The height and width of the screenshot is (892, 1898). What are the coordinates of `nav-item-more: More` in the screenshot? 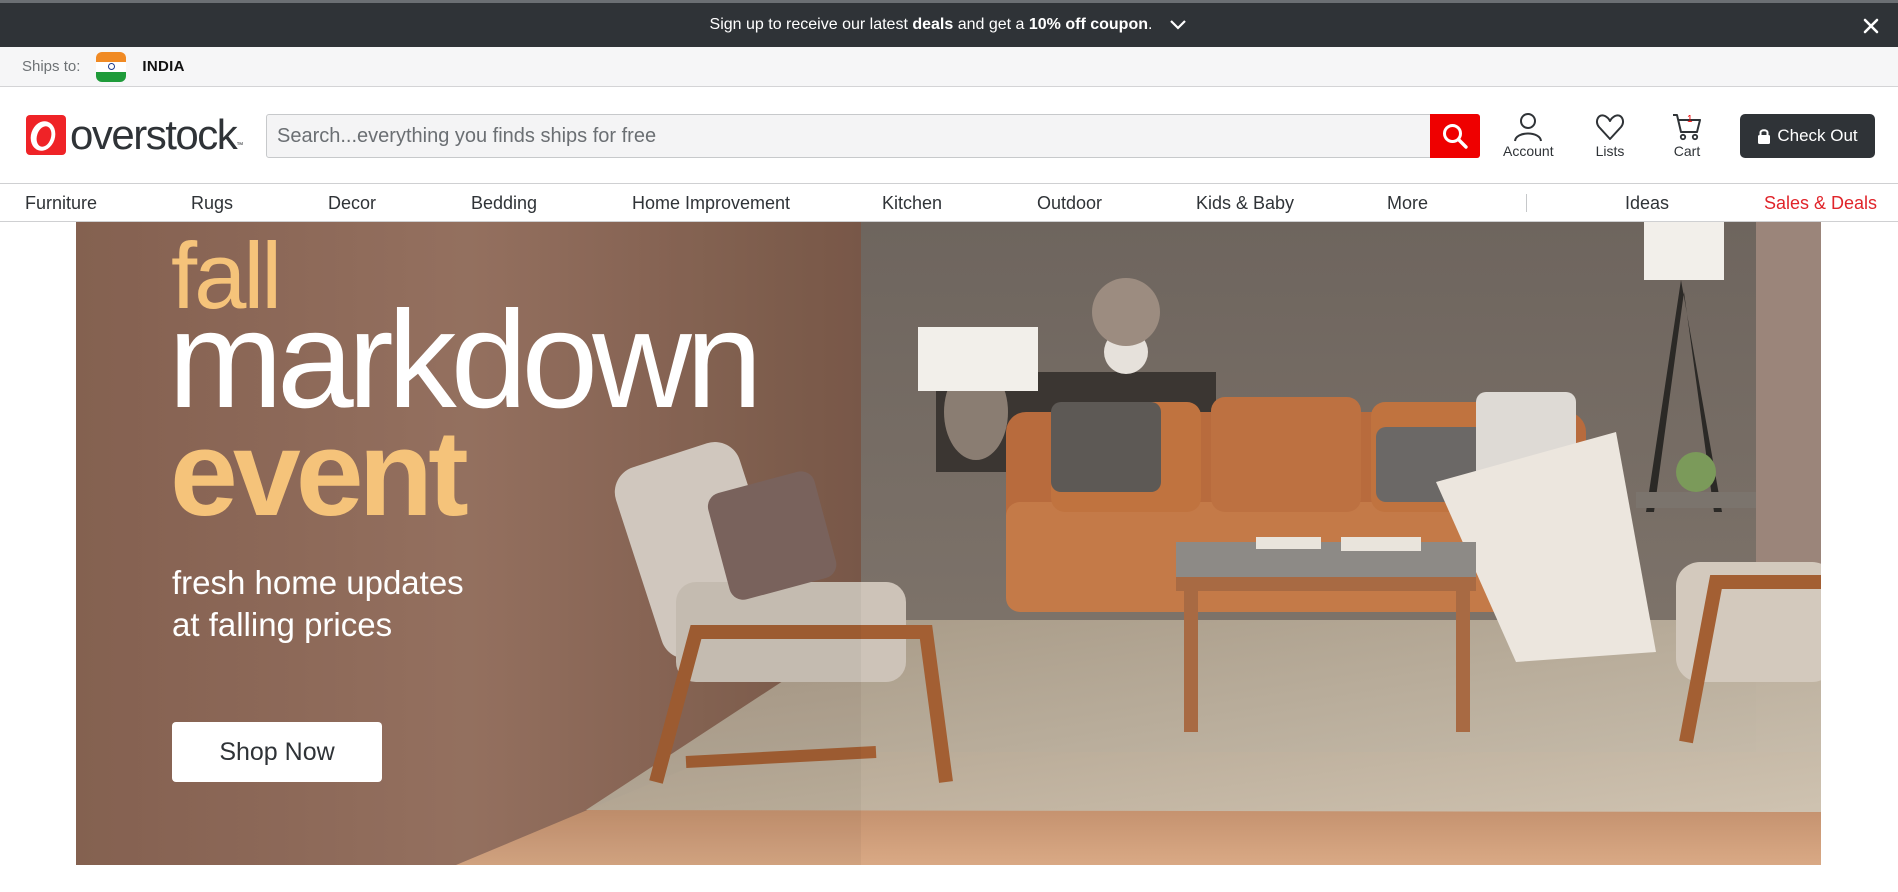 It's located at (1407, 203).